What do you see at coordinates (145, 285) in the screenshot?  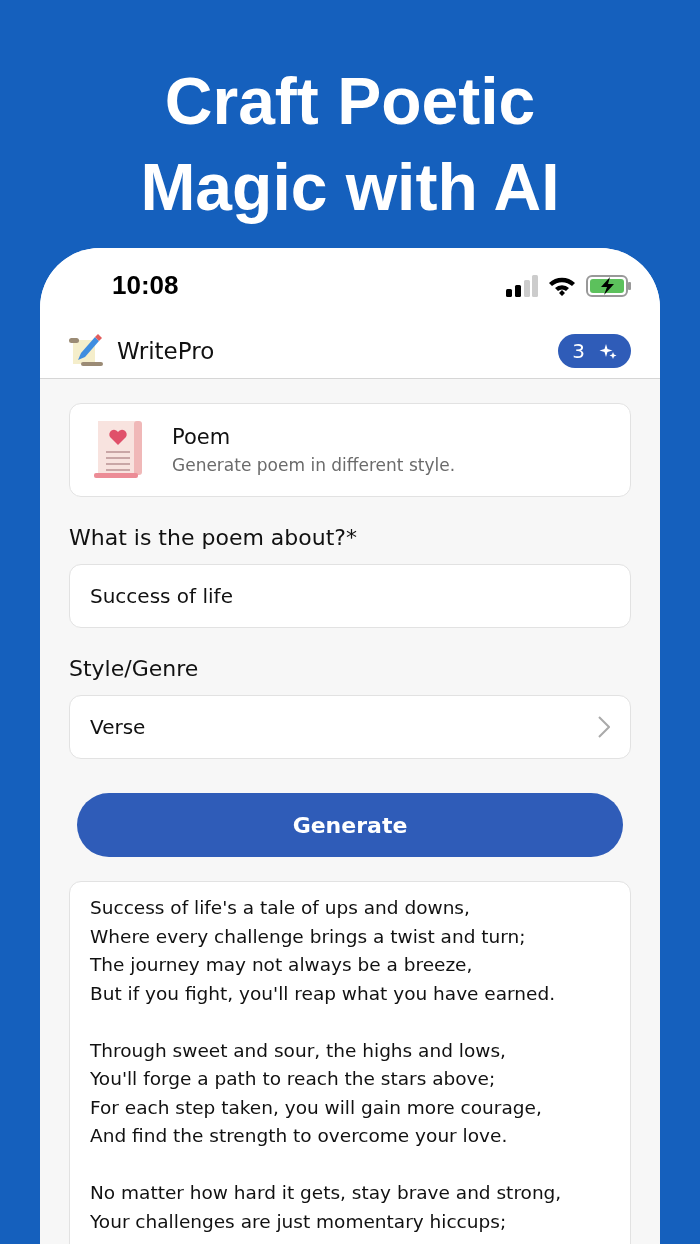 I see `status-time: 10:08` at bounding box center [145, 285].